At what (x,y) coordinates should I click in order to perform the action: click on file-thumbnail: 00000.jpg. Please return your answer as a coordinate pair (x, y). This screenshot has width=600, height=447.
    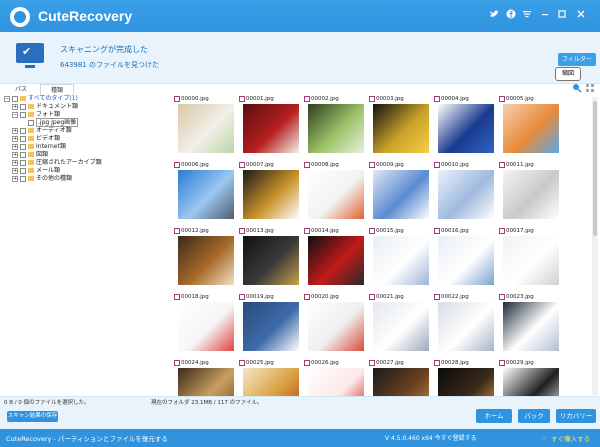
    Looking at the image, I should click on (204, 125).